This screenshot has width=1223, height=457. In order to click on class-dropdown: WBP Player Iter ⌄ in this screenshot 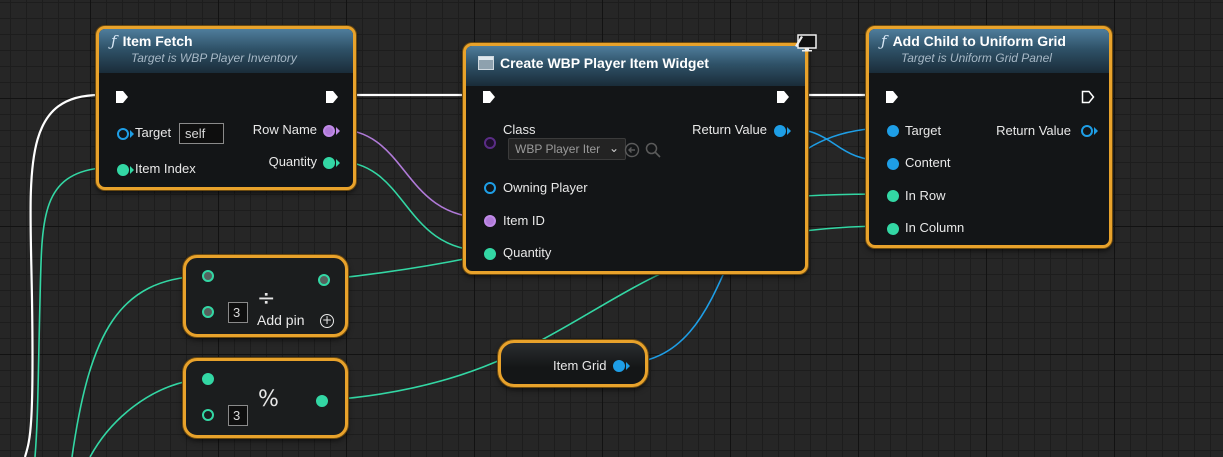, I will do `click(567, 149)`.